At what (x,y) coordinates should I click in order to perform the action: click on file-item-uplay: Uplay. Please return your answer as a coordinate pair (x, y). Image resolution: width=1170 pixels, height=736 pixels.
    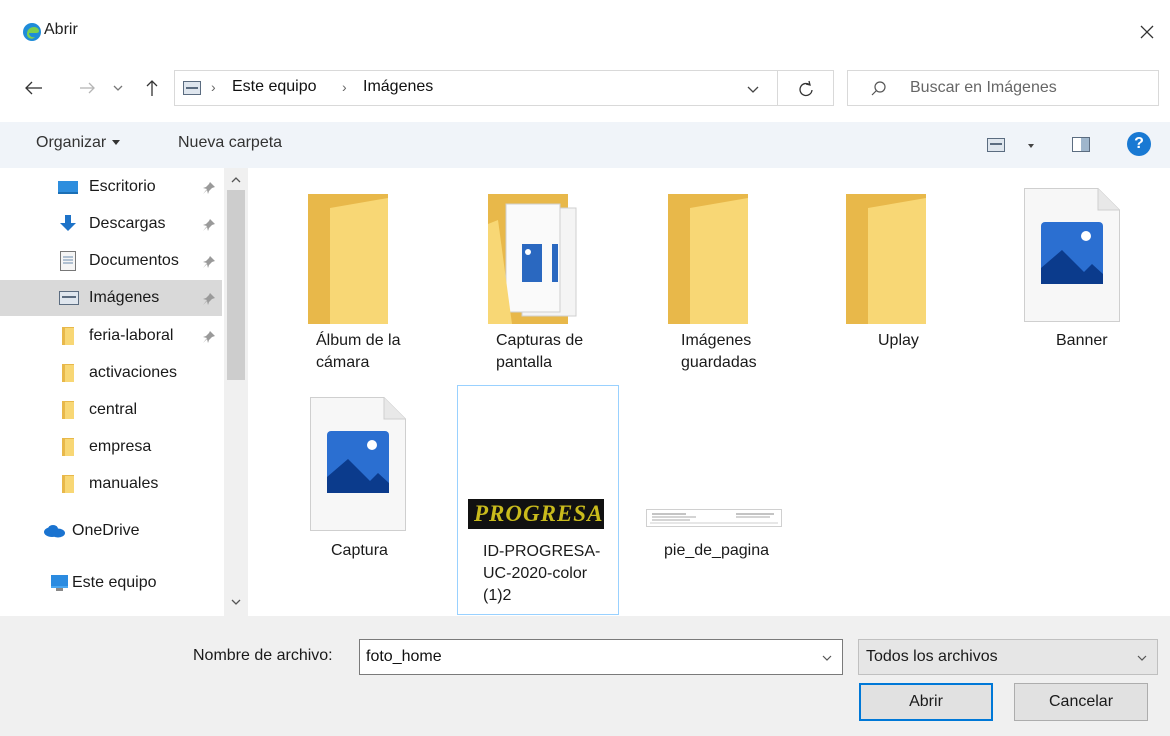
    Looking at the image, I should click on (907, 288).